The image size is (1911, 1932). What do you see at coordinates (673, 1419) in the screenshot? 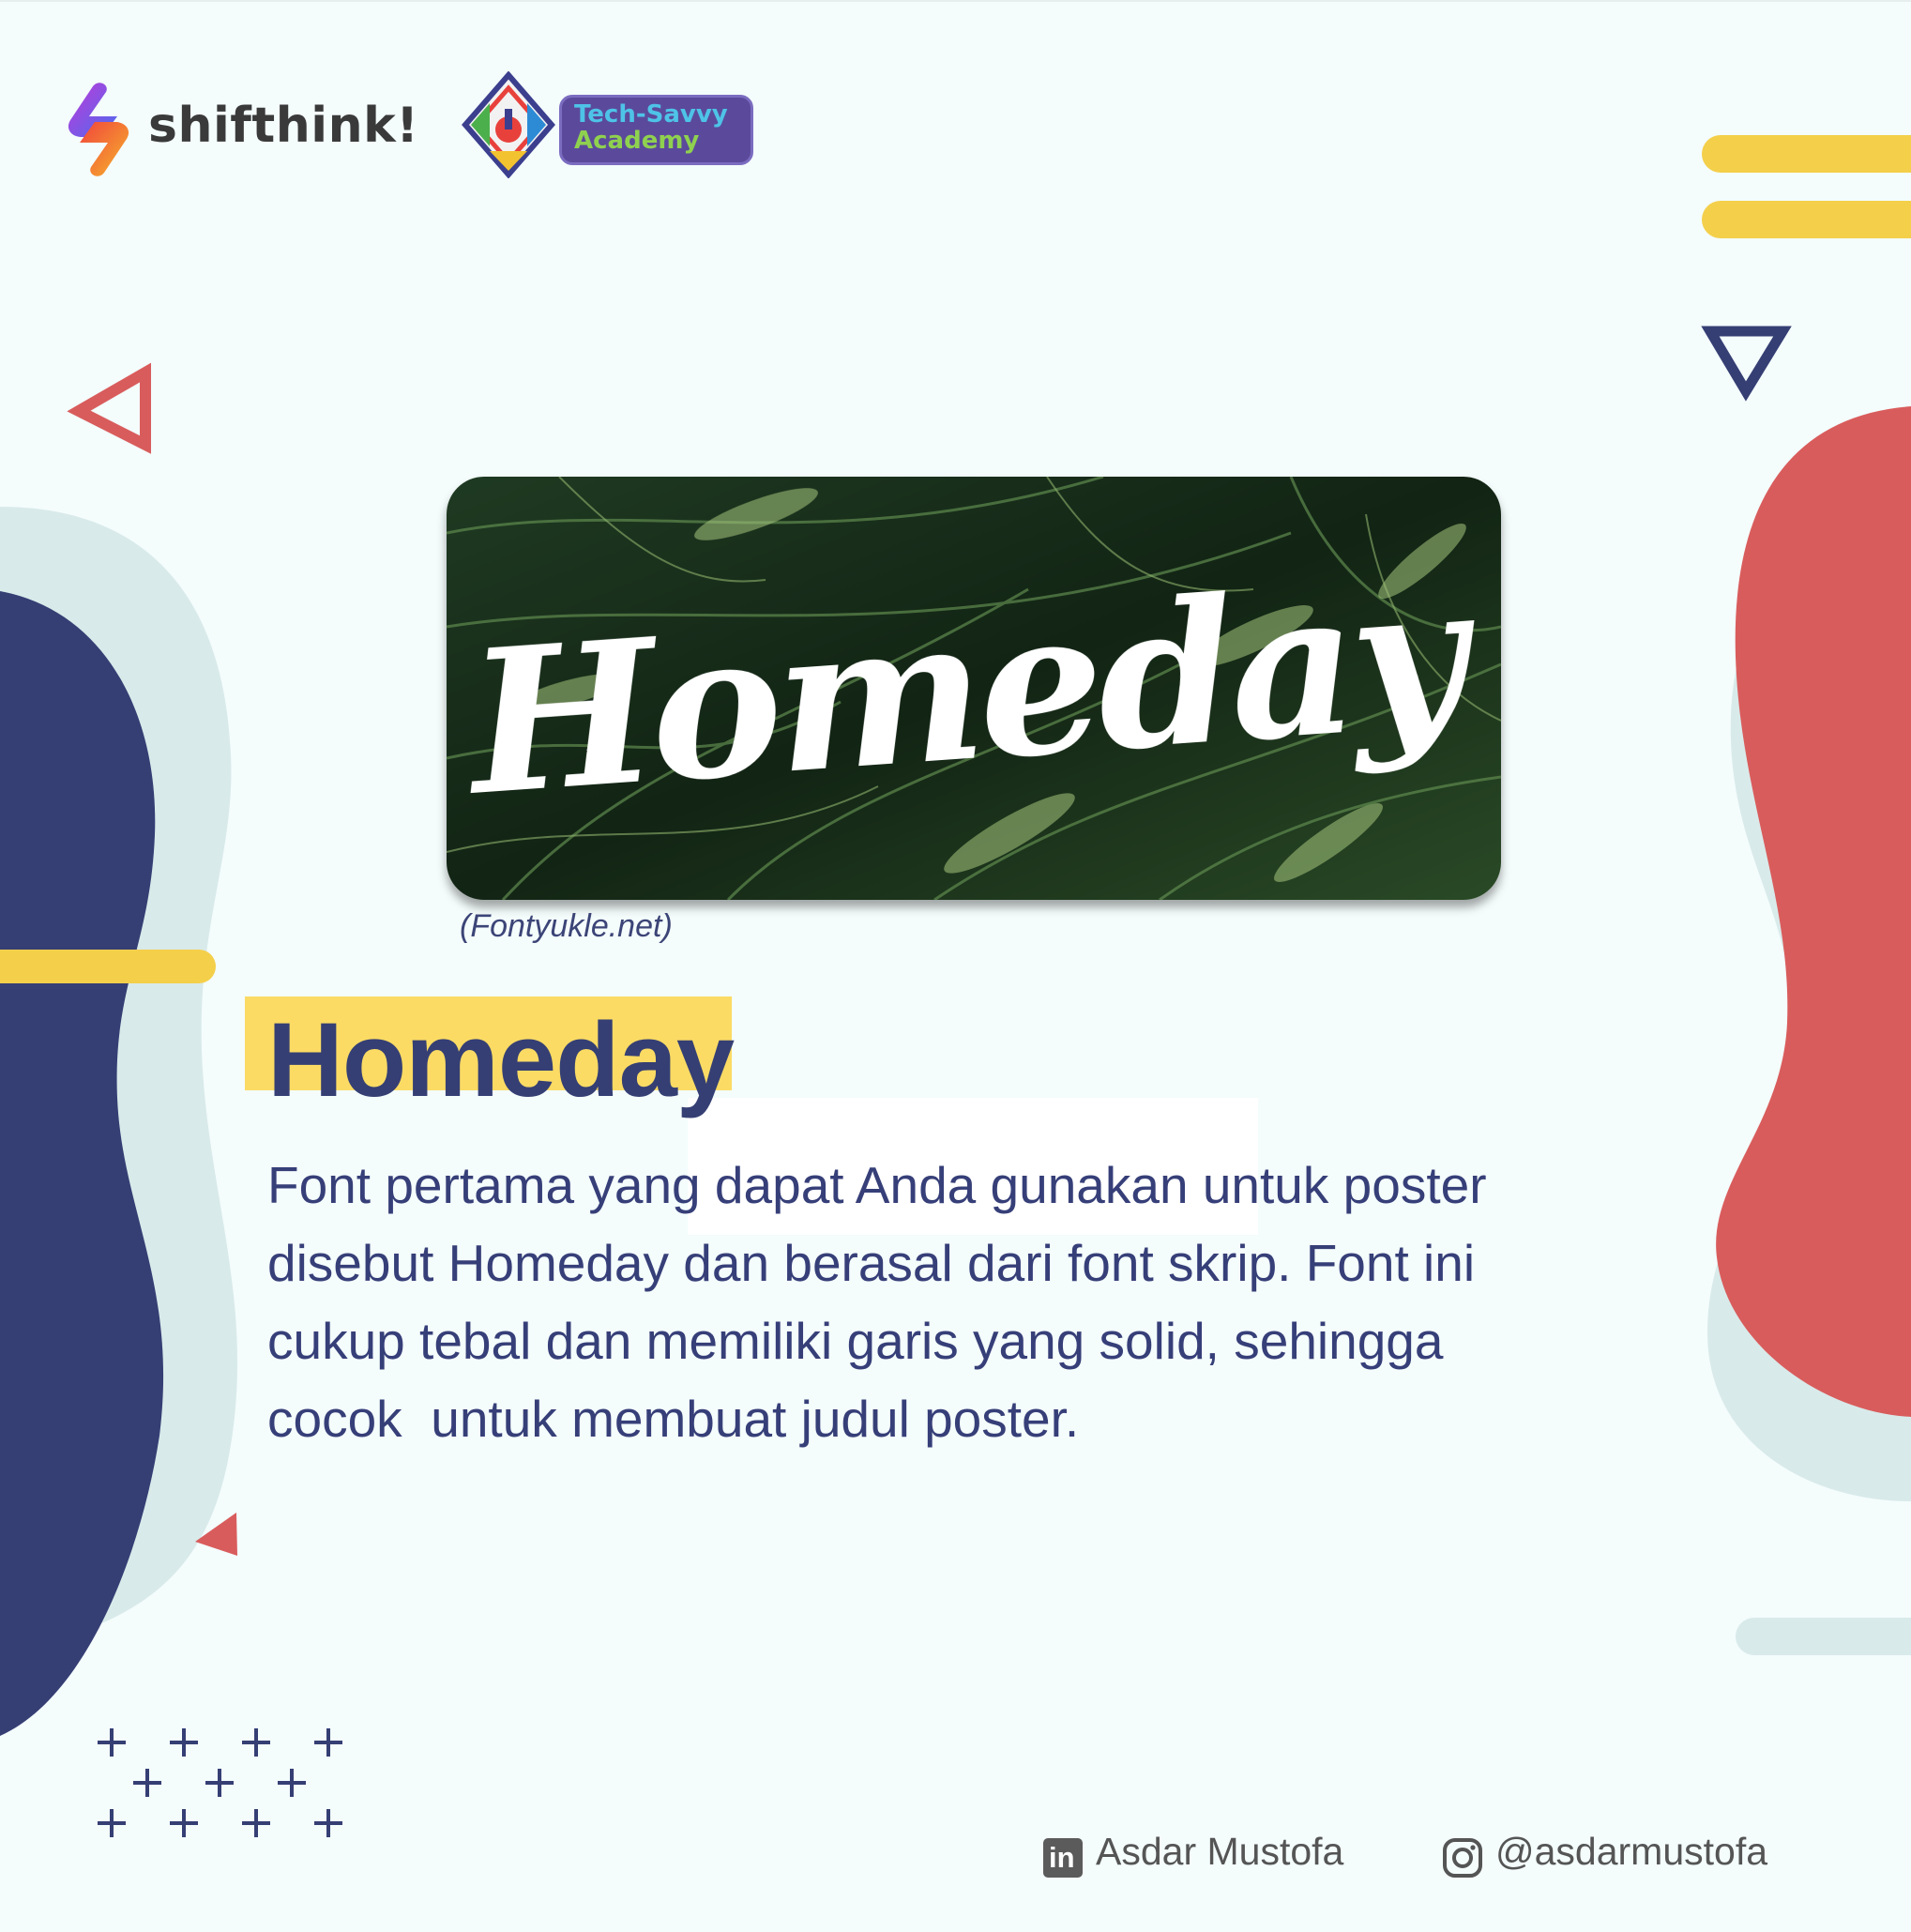
I see `description-line-4: cocok untuk membuat judul poster.` at bounding box center [673, 1419].